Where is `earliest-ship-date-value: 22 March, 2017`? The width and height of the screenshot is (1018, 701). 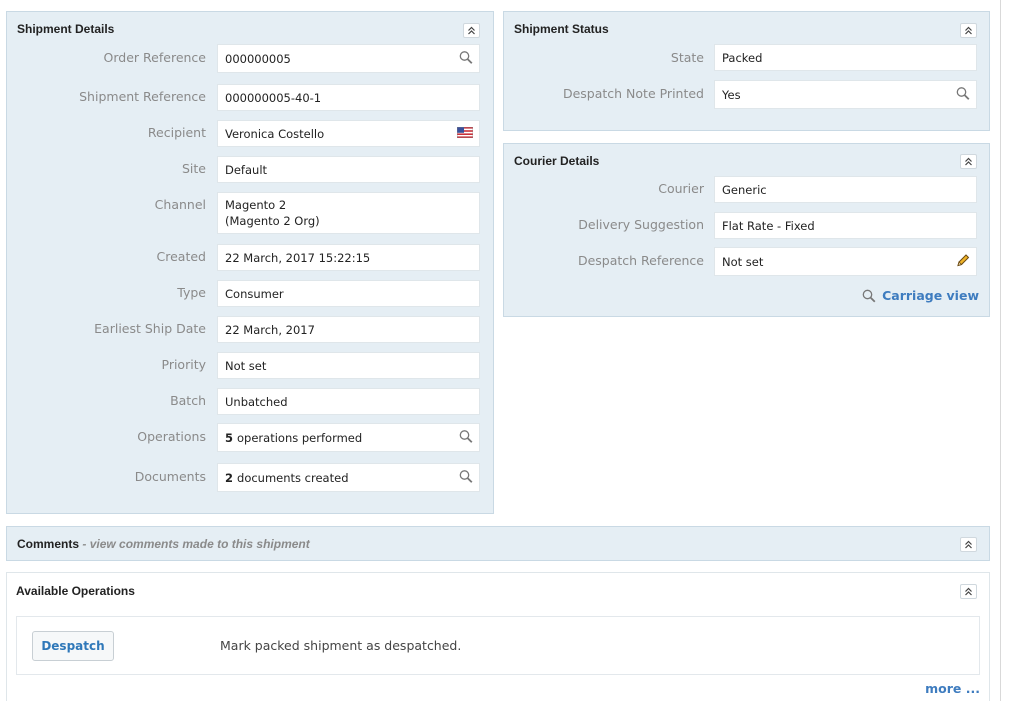
earliest-ship-date-value: 22 March, 2017 is located at coordinates (270, 329).